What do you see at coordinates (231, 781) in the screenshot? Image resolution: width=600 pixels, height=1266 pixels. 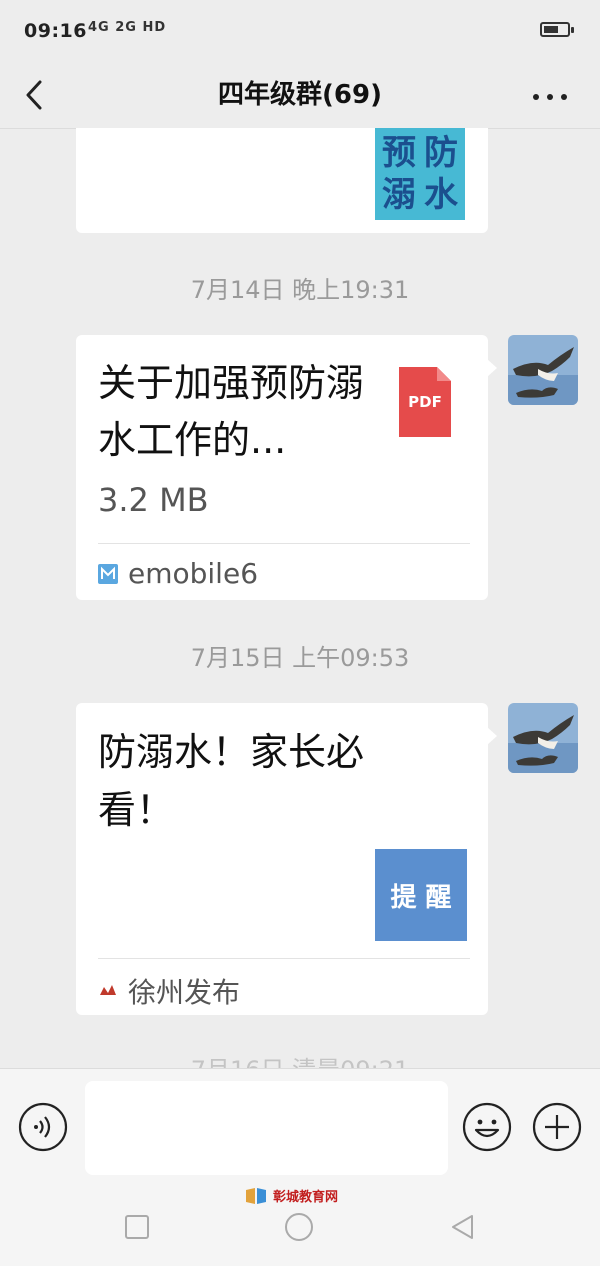 I see `article-title: 防溺水！家长必看！` at bounding box center [231, 781].